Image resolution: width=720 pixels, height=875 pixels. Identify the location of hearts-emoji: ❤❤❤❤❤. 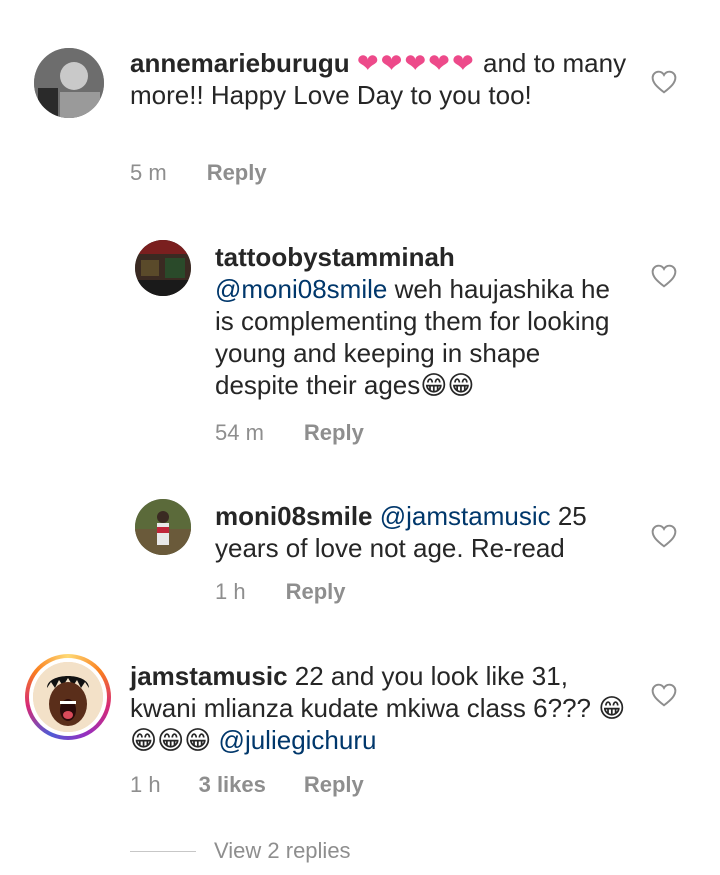
(416, 63).